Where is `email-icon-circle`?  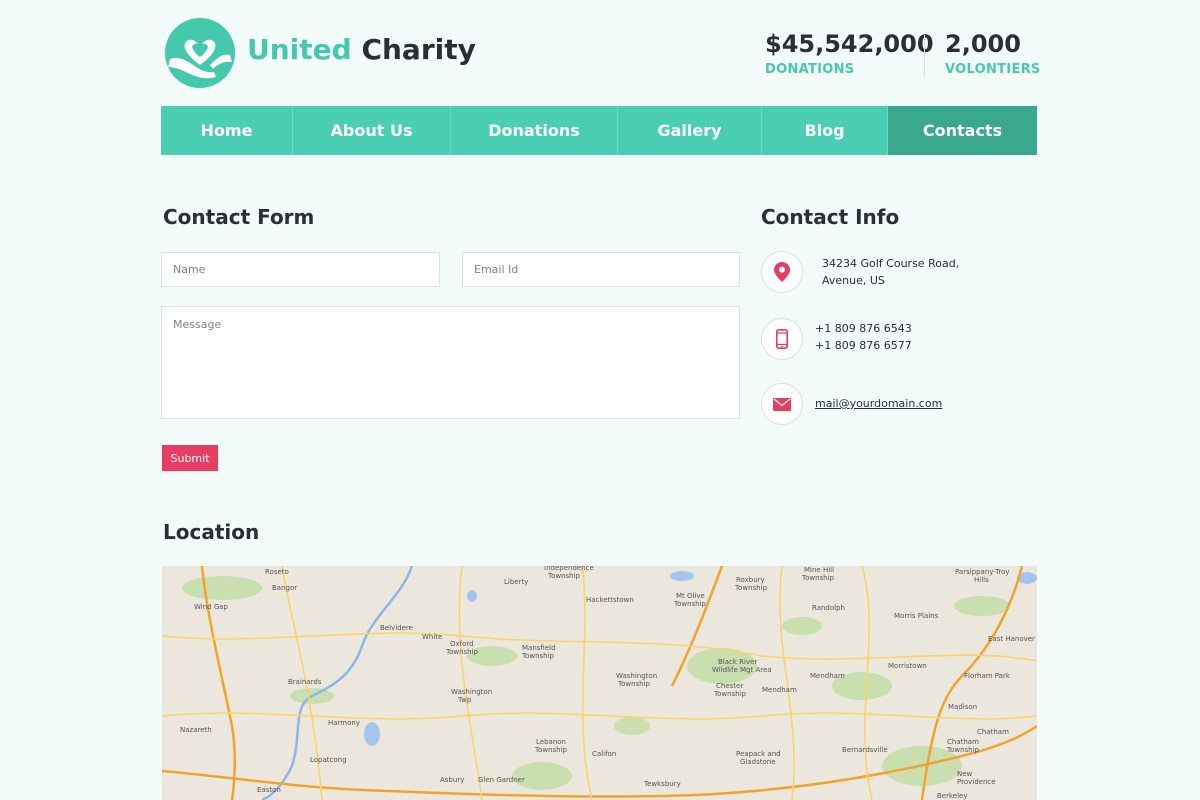 email-icon-circle is located at coordinates (782, 404).